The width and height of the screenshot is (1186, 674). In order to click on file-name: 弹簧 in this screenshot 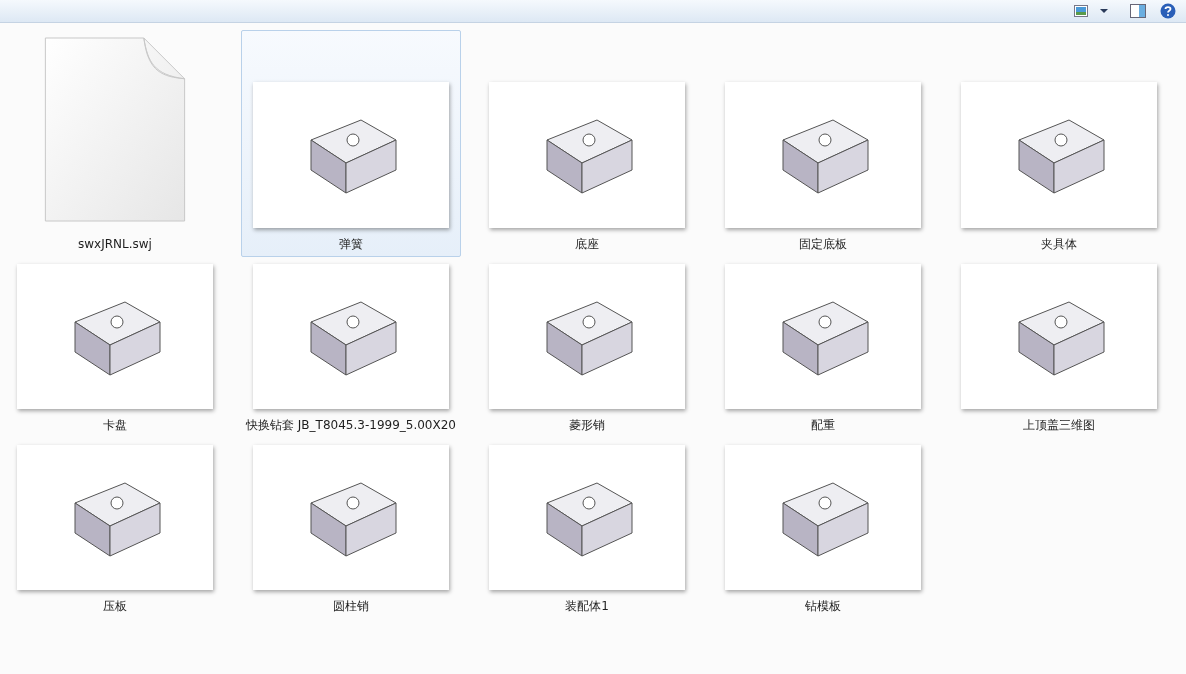, I will do `click(351, 244)`.